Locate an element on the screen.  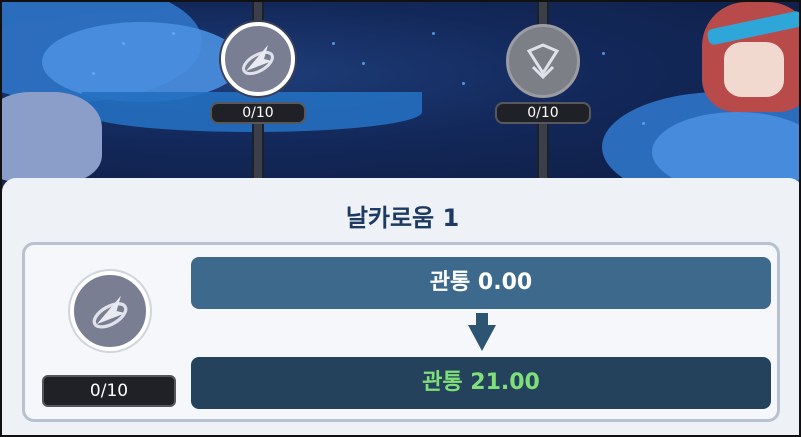
character-left is located at coordinates (52, 137).